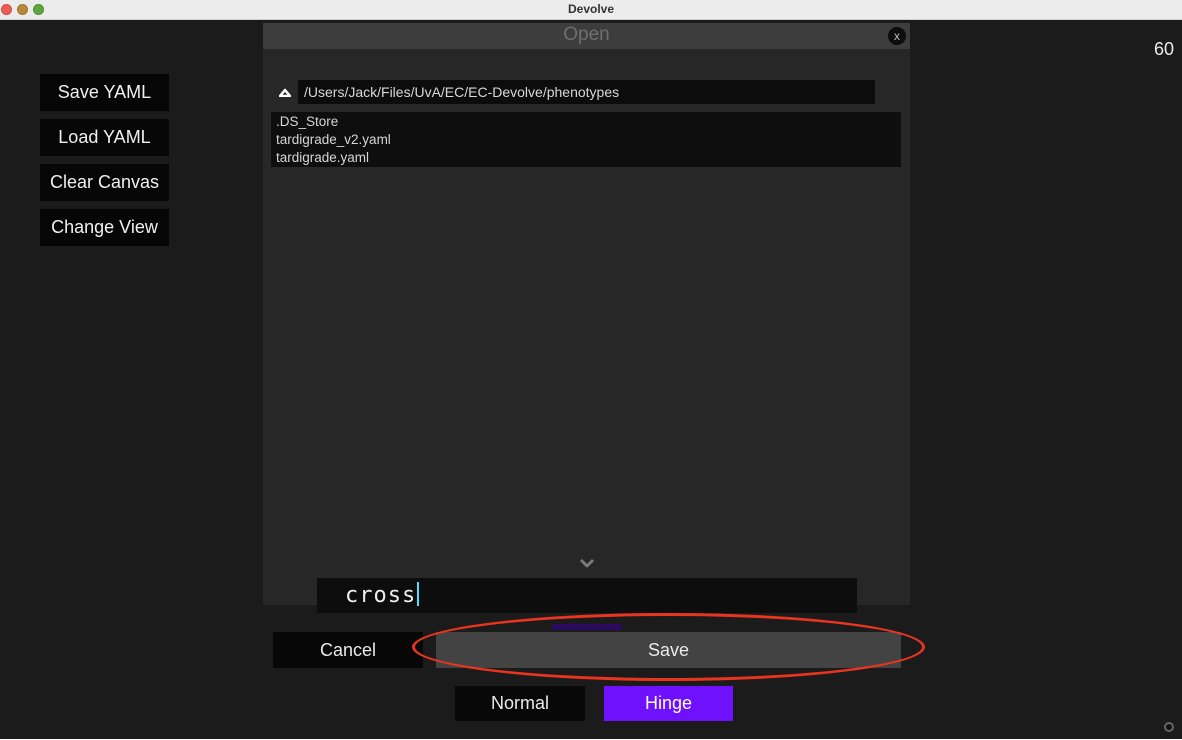  I want to click on resize-grip-icon, so click(1169, 727).